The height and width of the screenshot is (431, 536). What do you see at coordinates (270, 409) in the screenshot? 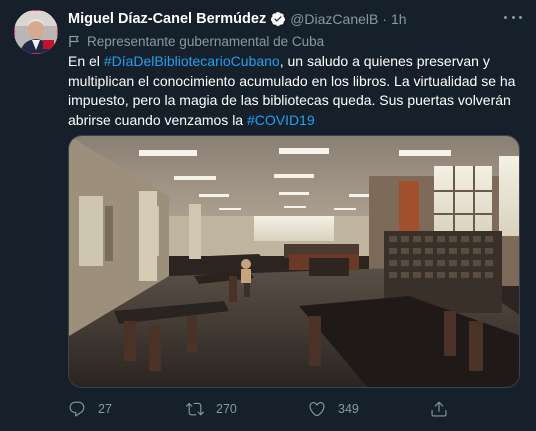
I see `tweet-actions: 27 270 349` at bounding box center [270, 409].